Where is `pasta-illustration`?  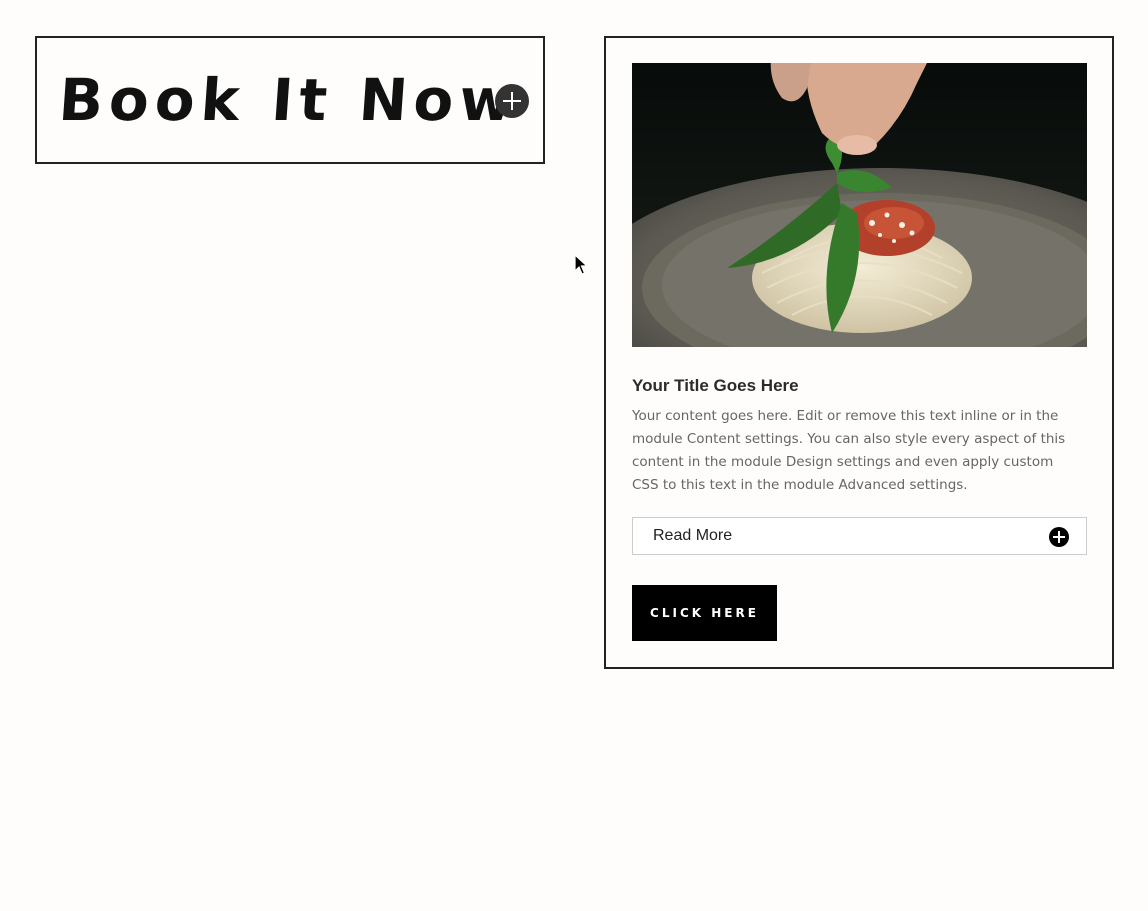 pasta-illustration is located at coordinates (859, 205).